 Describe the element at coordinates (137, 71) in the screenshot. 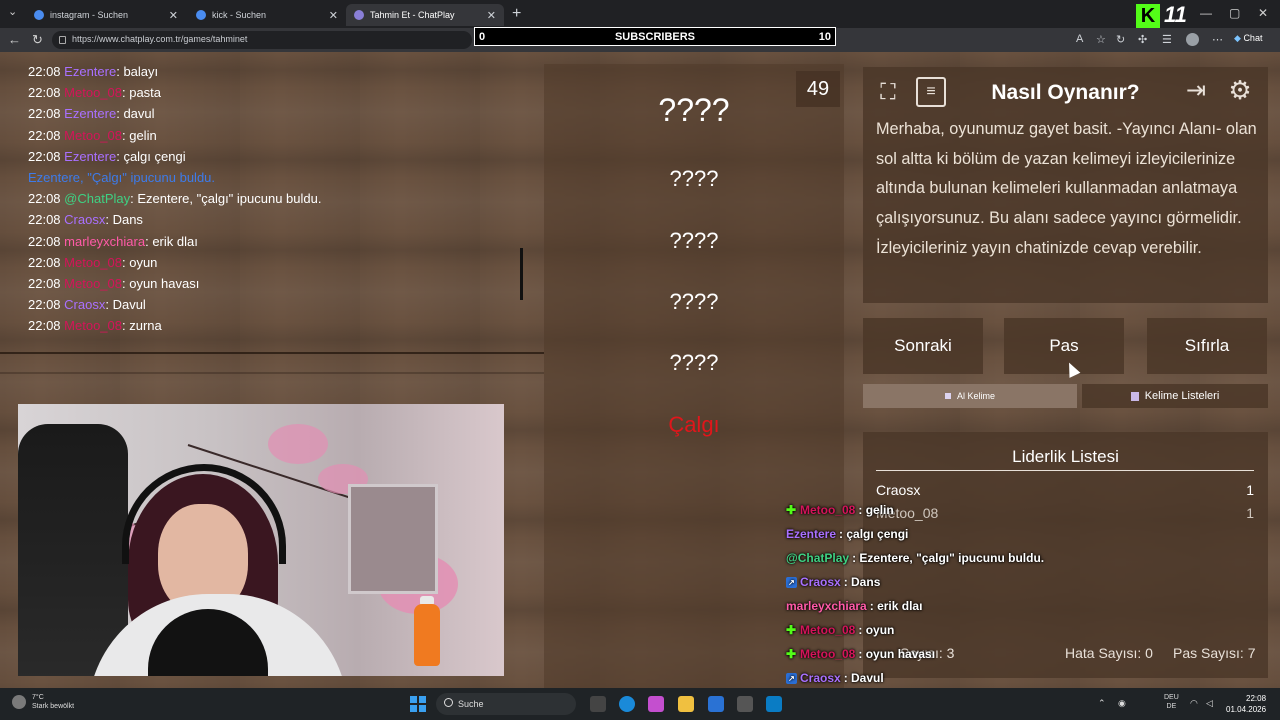

I see `chat-text: : balayı` at that location.